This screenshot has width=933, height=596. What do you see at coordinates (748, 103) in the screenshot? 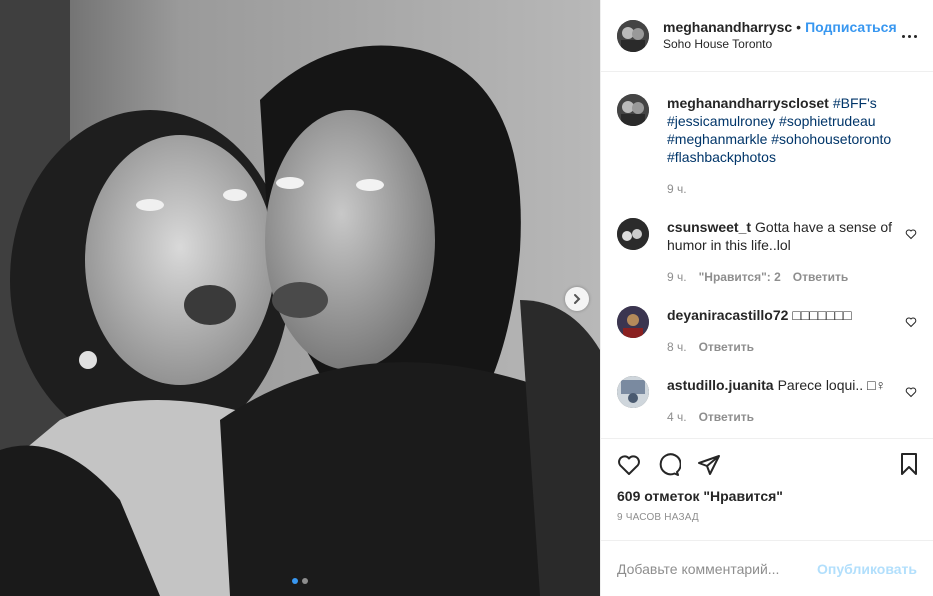
I see `caption-username: meghanandharryscloset` at bounding box center [748, 103].